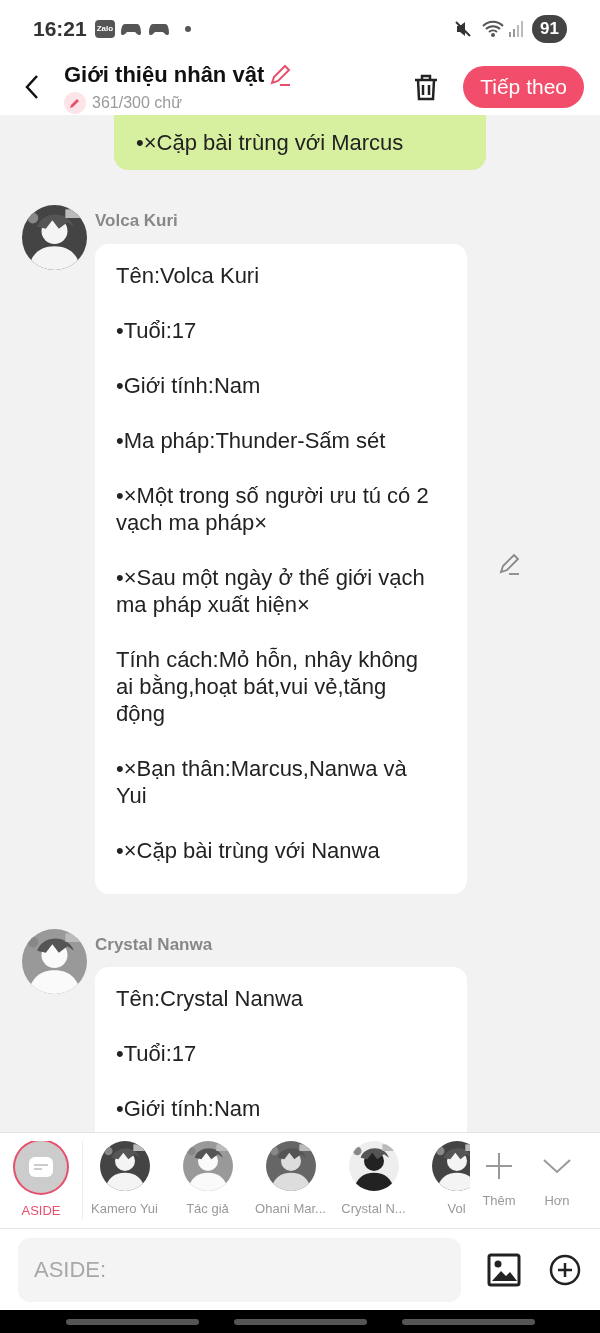  What do you see at coordinates (137, 221) in the screenshot?
I see `character-name: Volca Kuri` at bounding box center [137, 221].